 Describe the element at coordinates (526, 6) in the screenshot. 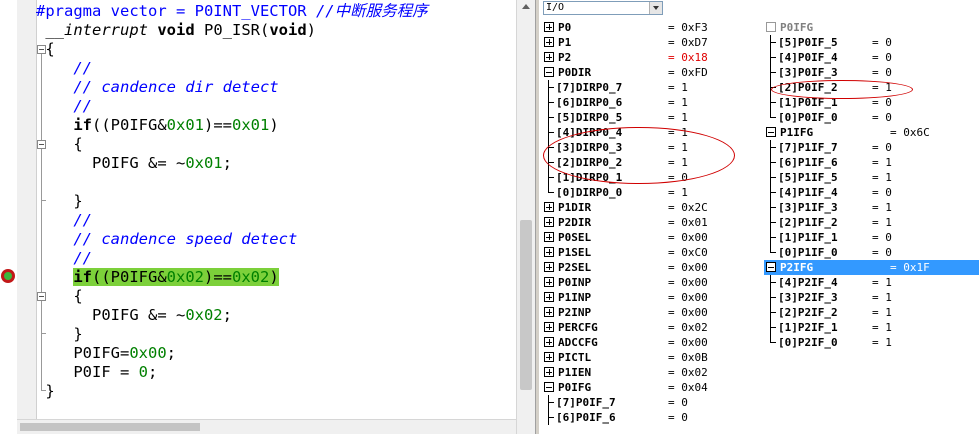

I see `scroll-up-arrow-icon` at that location.